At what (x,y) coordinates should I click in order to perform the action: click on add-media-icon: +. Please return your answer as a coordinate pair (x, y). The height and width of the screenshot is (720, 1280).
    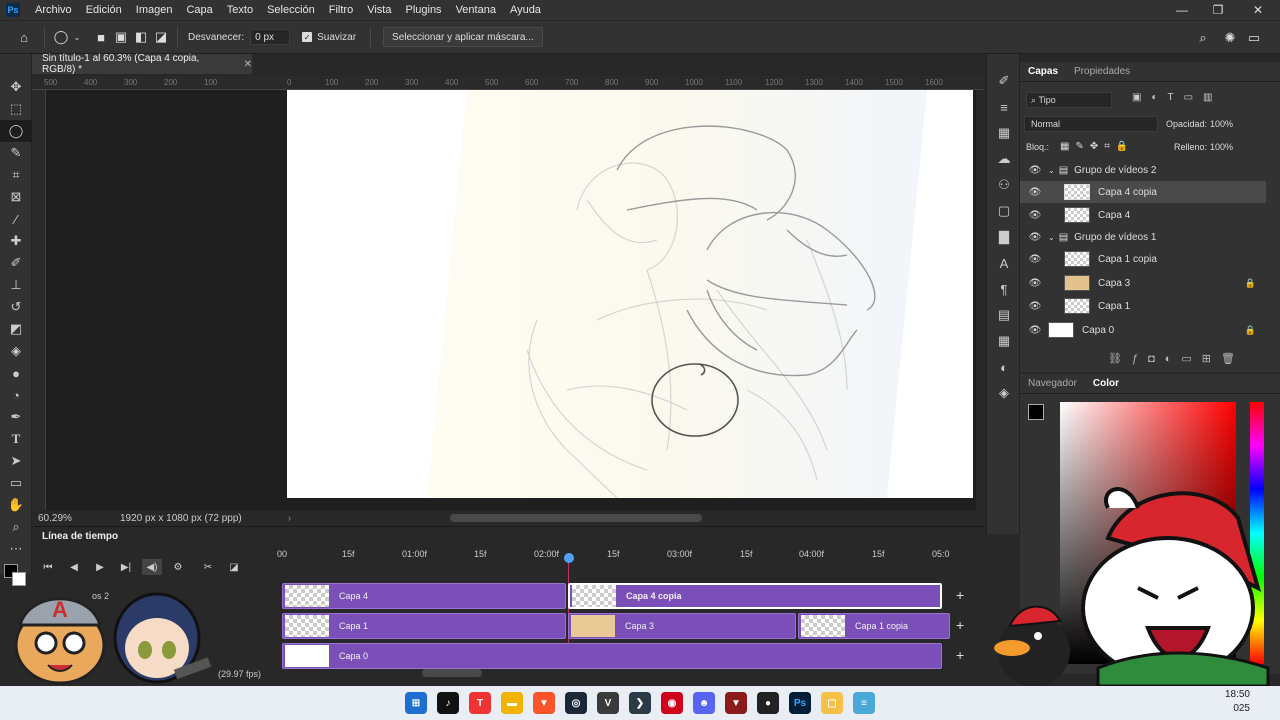
    Looking at the image, I should click on (960, 655).